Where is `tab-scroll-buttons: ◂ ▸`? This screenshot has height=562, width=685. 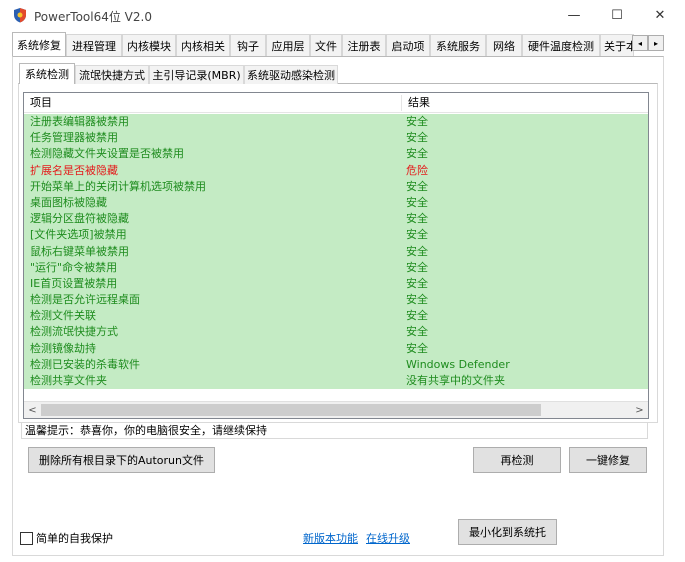
tab-scroll-buttons: ◂ ▸ is located at coordinates (648, 43).